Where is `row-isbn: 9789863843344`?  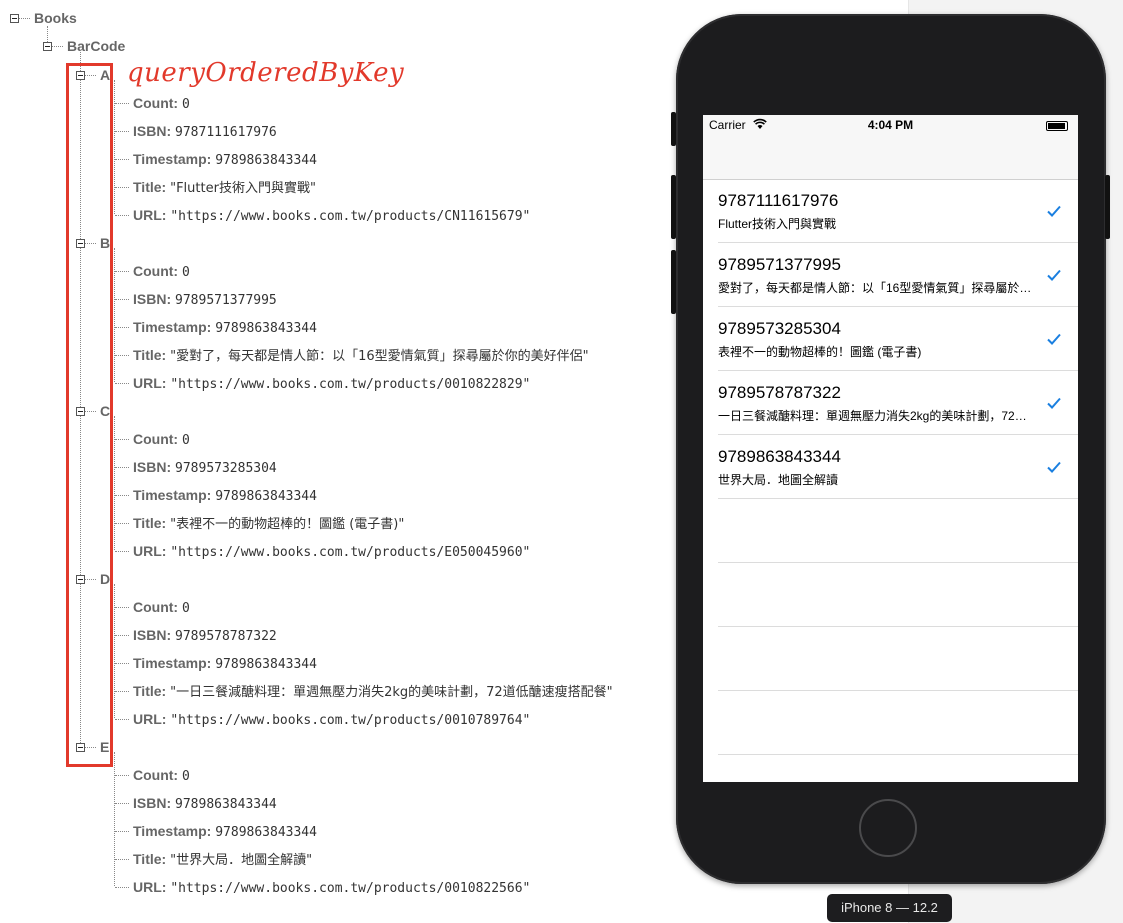
row-isbn: 9789863843344 is located at coordinates (779, 456).